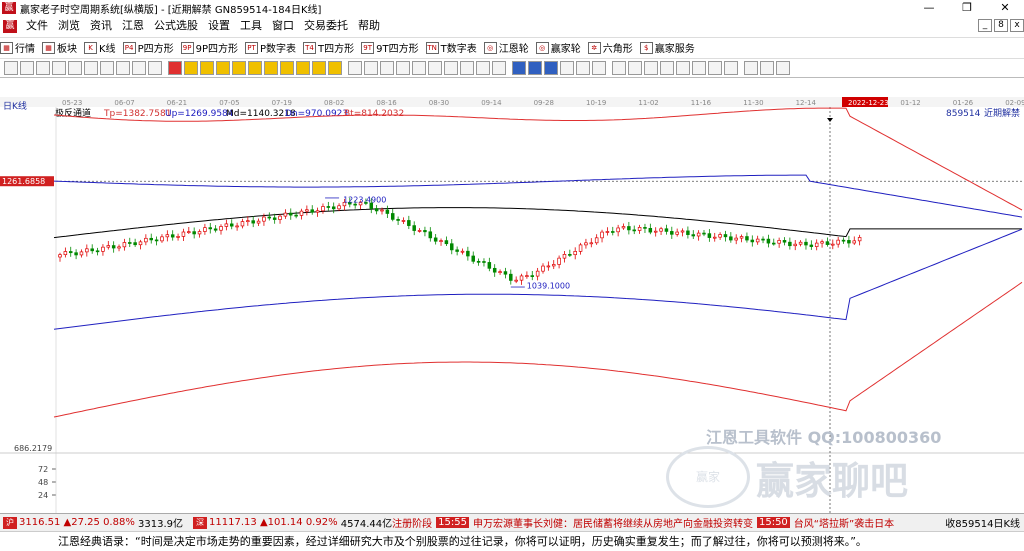 The width and height of the screenshot is (1024, 551). I want to click on window-controls: — ❐ ✕, so click(967, 8).